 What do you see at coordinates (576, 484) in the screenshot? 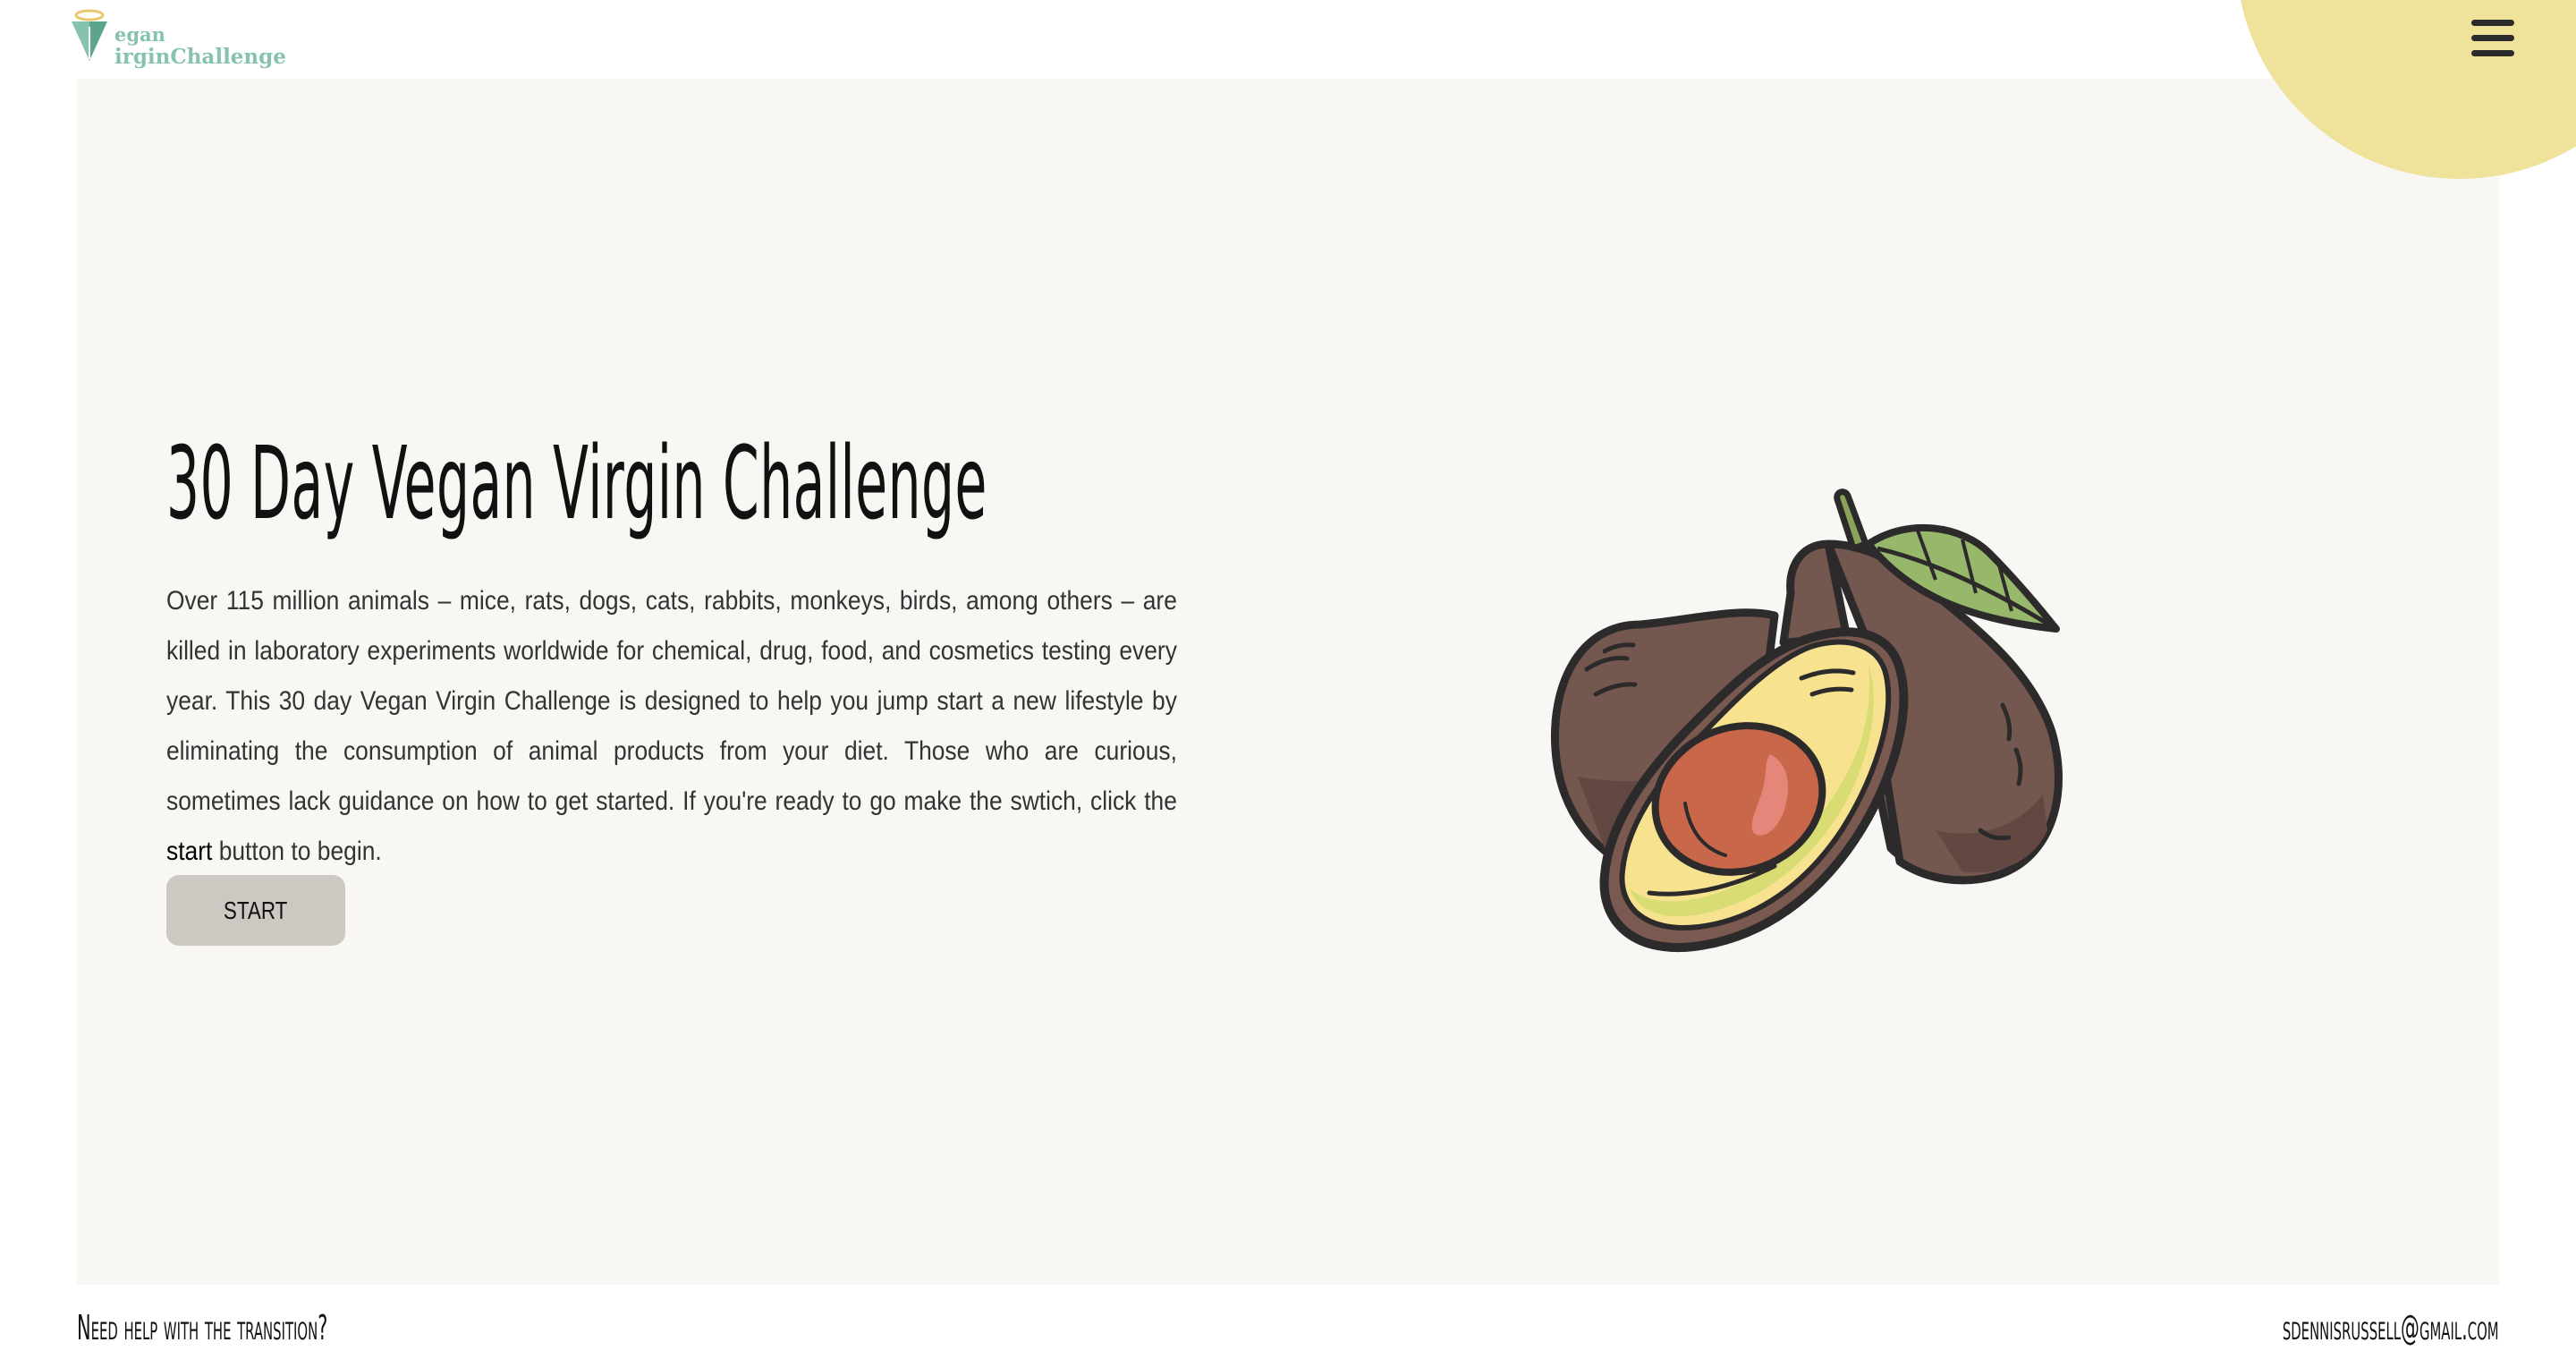
I see `page-title: 30 Day Vegan Virgin Challenge` at bounding box center [576, 484].